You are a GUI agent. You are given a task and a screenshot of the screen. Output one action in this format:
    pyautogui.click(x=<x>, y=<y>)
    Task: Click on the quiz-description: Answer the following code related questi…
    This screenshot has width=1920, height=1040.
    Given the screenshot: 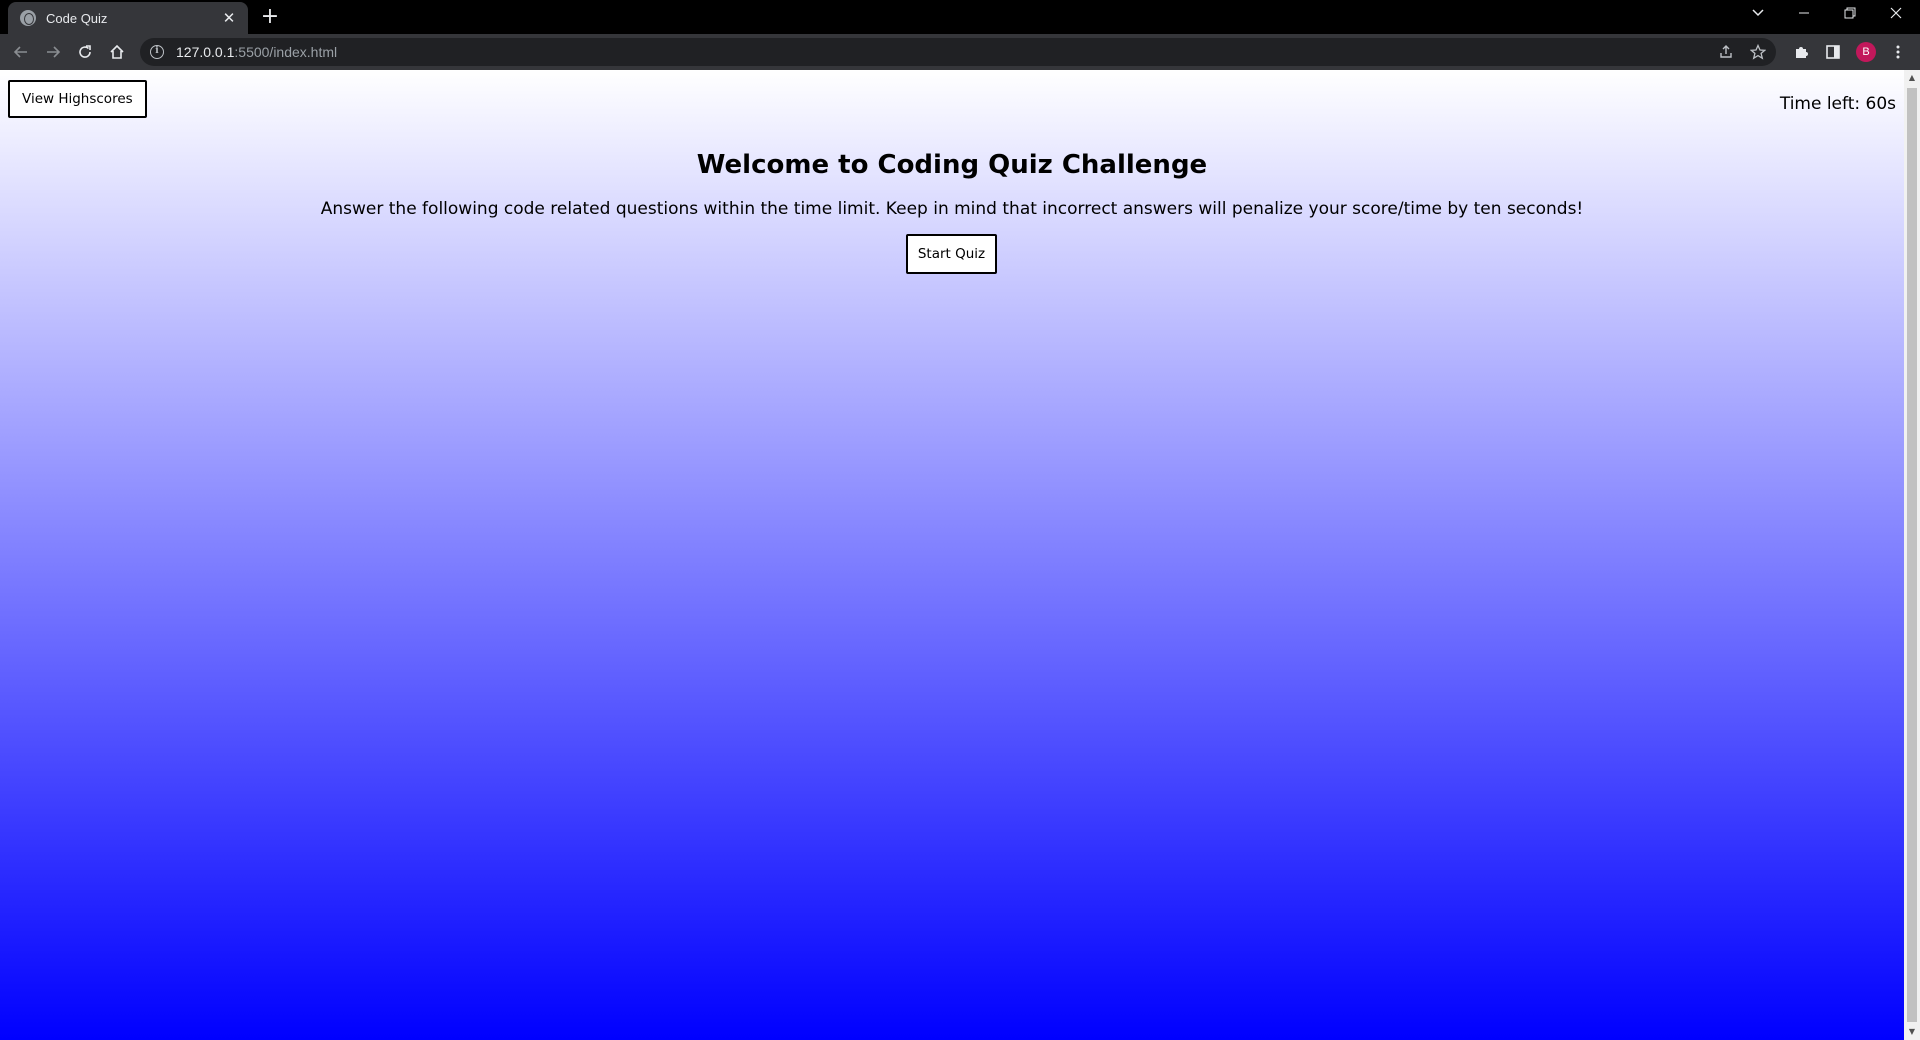 What is the action you would take?
    pyautogui.click(x=952, y=209)
    